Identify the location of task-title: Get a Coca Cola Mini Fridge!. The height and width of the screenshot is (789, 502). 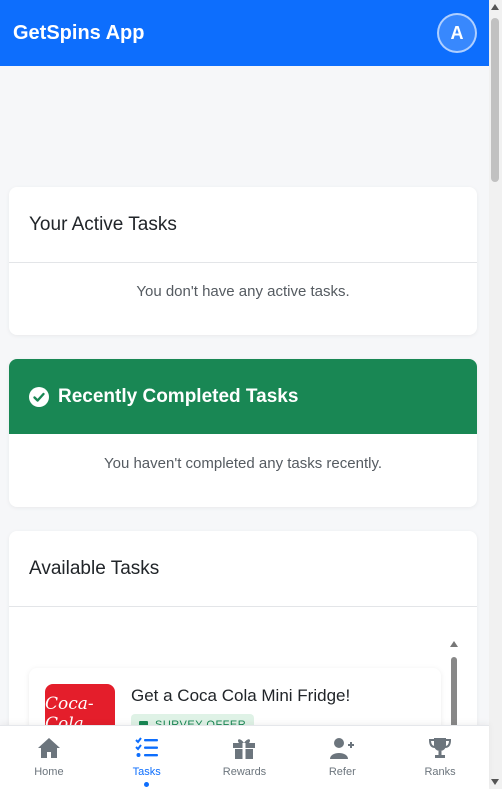
(241, 695).